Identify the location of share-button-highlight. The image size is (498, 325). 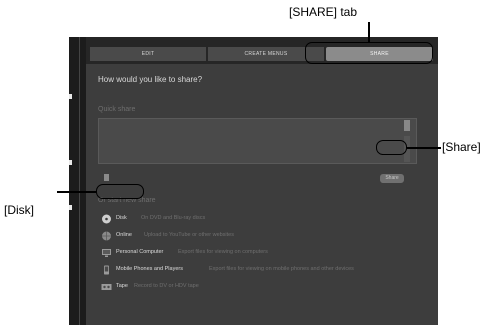
(391, 147).